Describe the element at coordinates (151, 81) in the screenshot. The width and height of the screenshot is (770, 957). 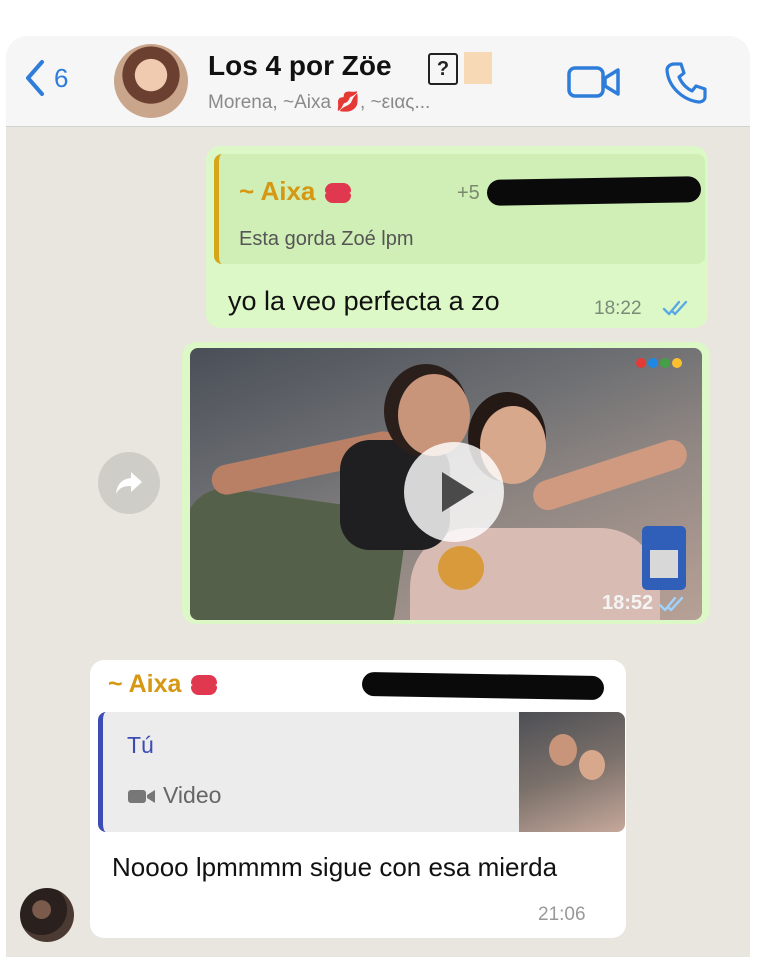
I see `group-avatar` at that location.